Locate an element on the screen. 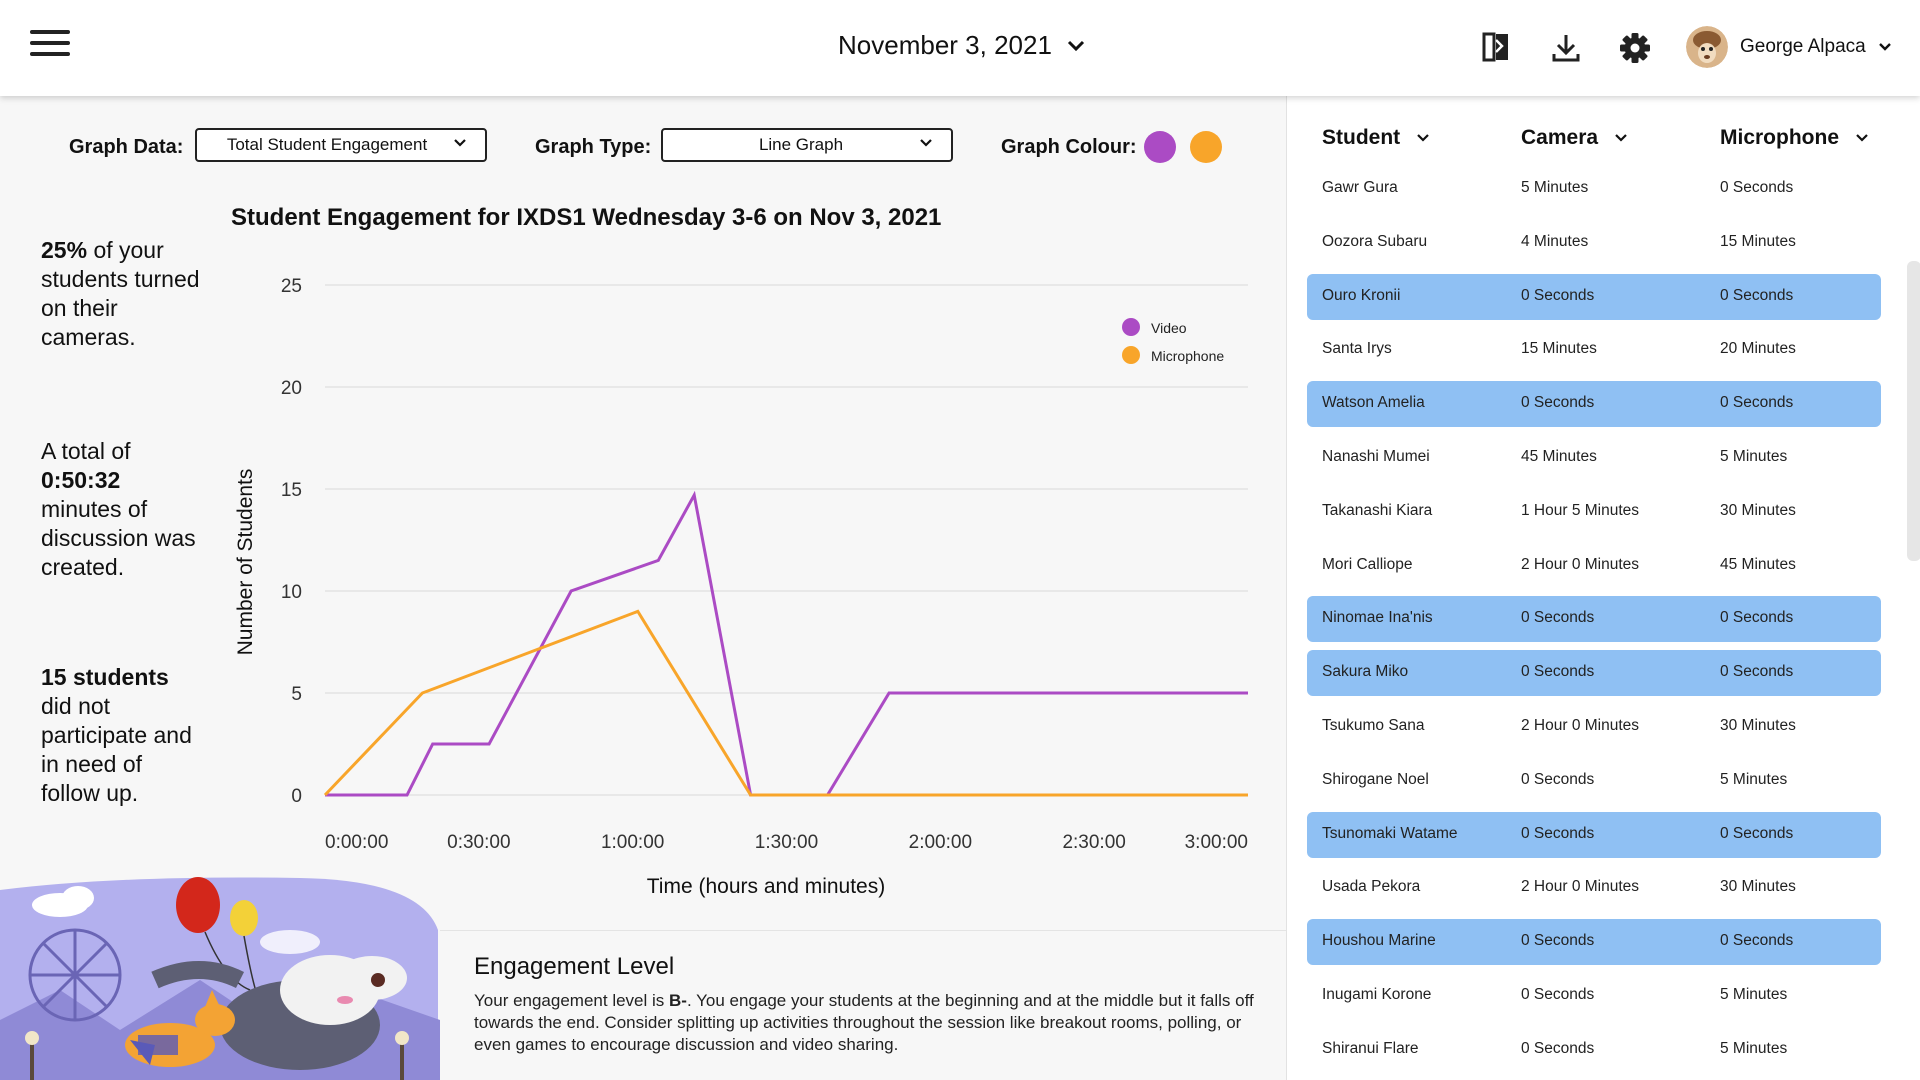  table-row: Mori Calliope 2 Hour 0 Minutes 45 Minutes is located at coordinates (1594, 566).